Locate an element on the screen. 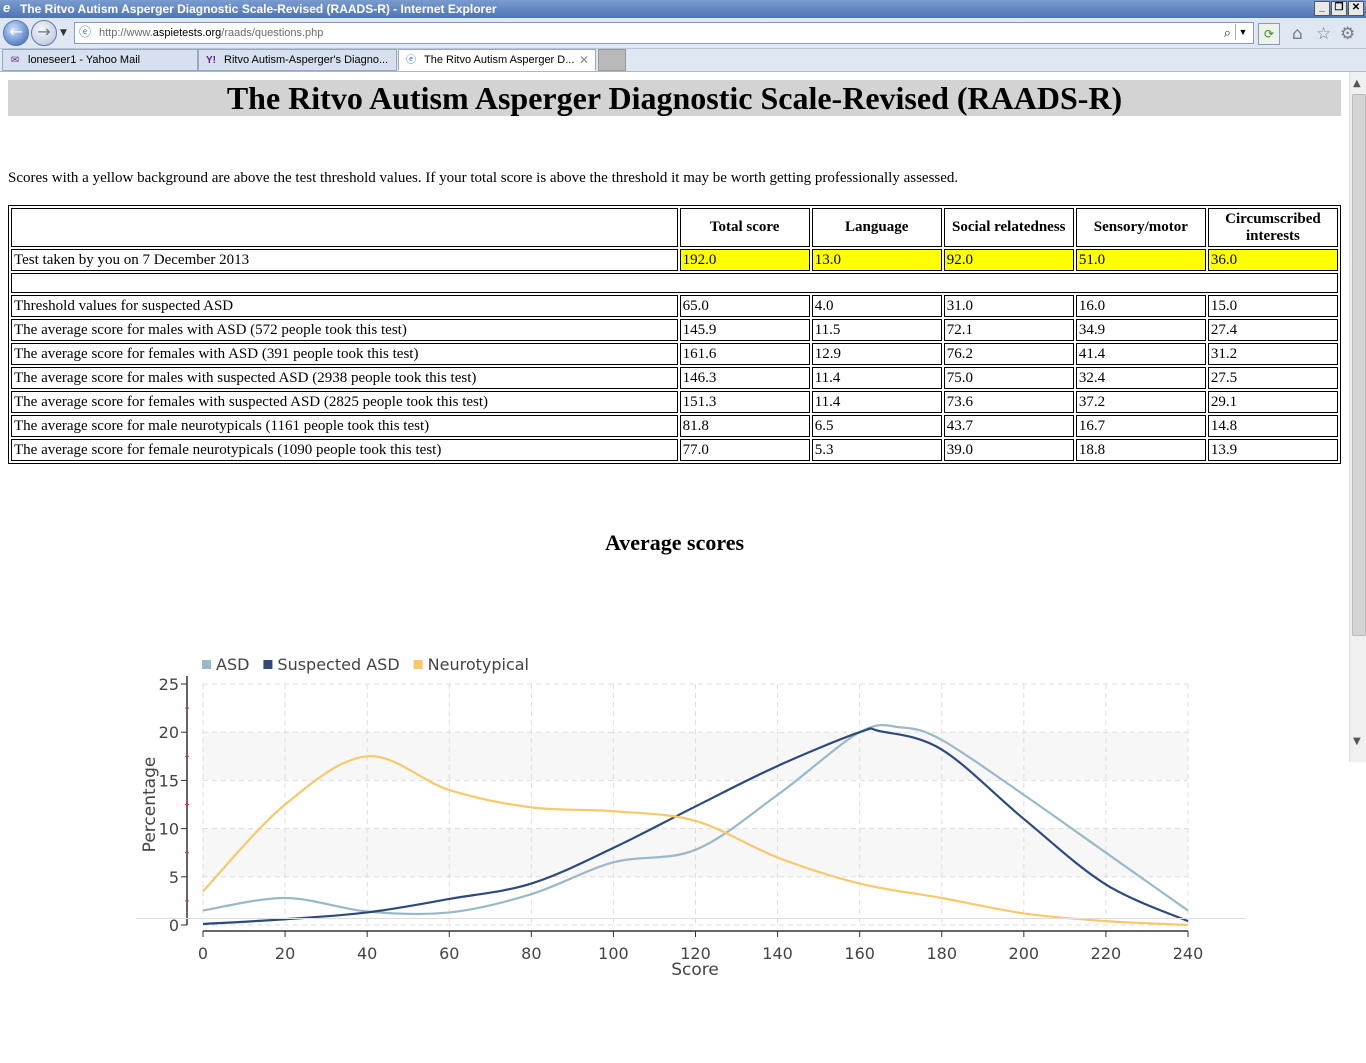 The width and height of the screenshot is (1366, 1063). vertical-scrollbar: ▲ ▼ is located at coordinates (1357, 417).